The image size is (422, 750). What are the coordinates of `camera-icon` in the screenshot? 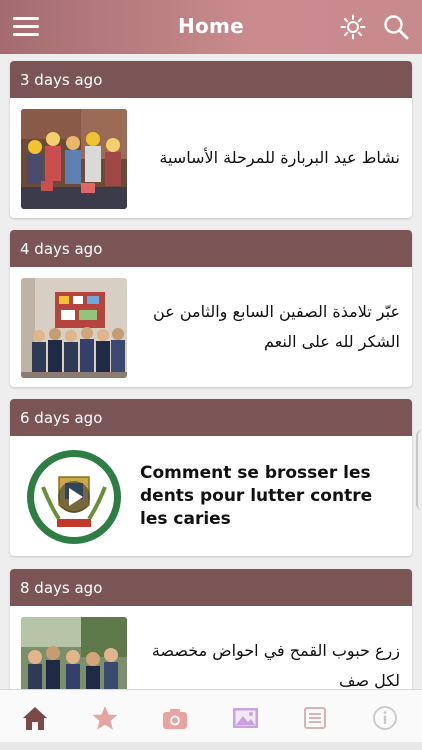 It's located at (175, 718).